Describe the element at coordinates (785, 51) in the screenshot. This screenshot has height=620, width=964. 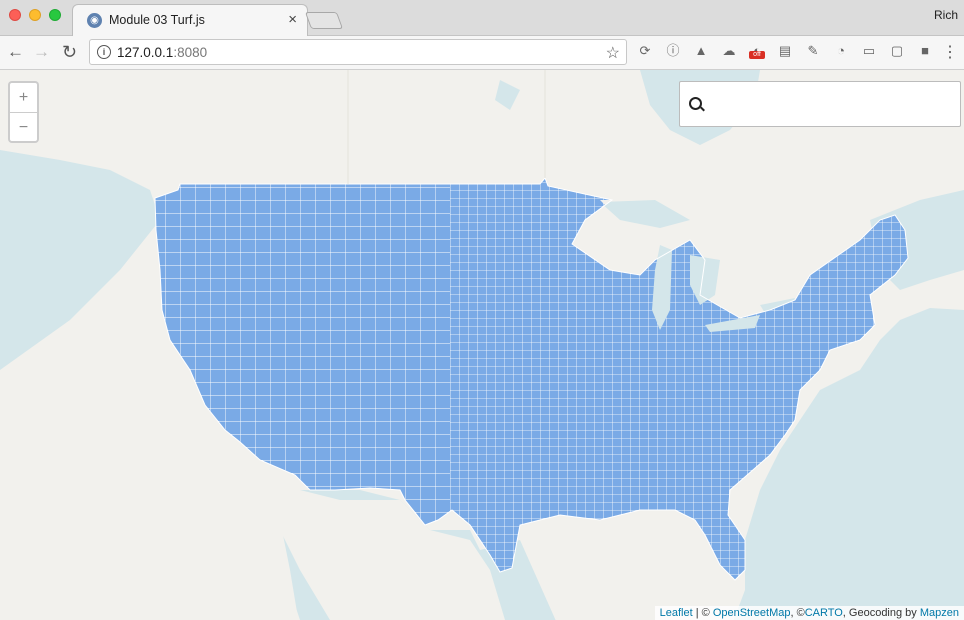
I see `document-icon: ▤` at that location.